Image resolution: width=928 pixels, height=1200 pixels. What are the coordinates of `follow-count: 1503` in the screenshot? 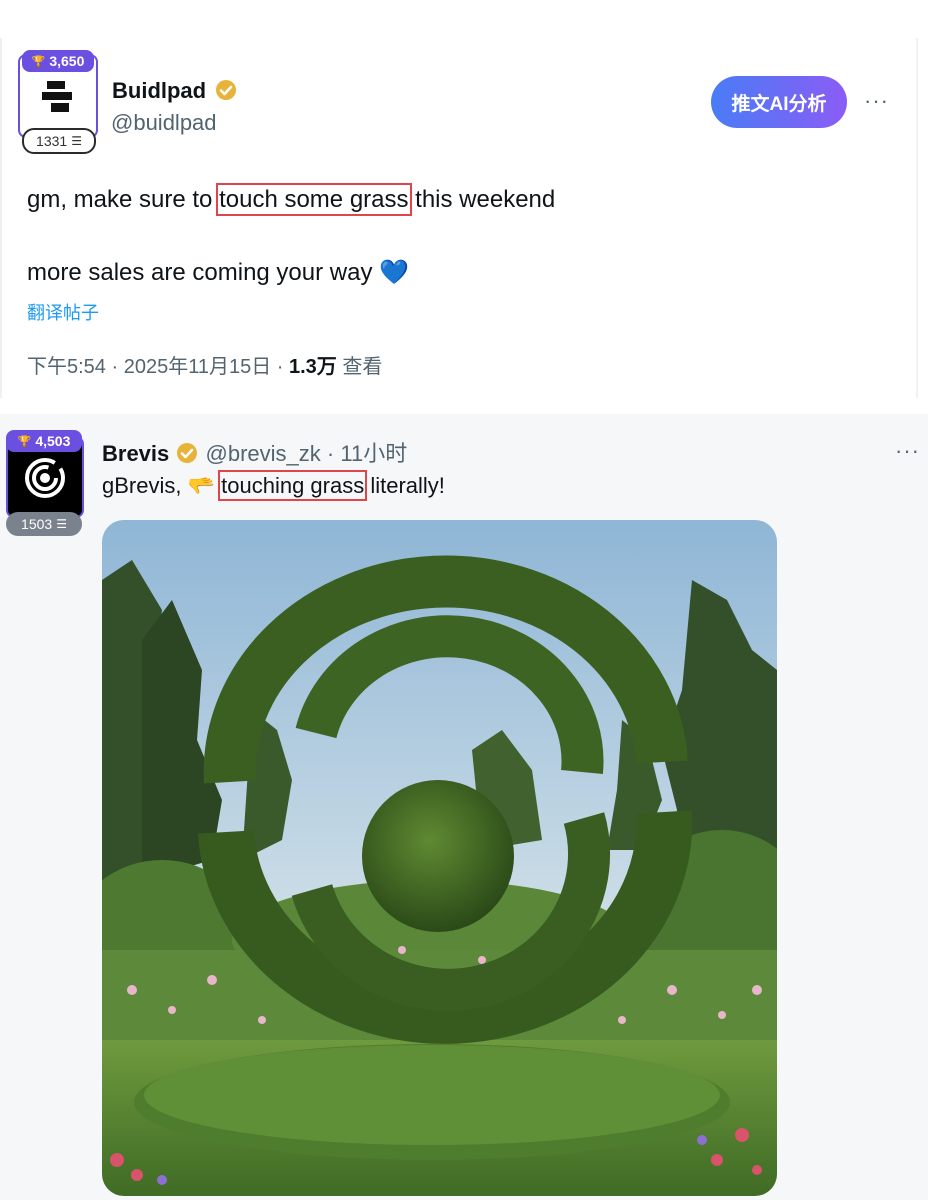 It's located at (37, 524).